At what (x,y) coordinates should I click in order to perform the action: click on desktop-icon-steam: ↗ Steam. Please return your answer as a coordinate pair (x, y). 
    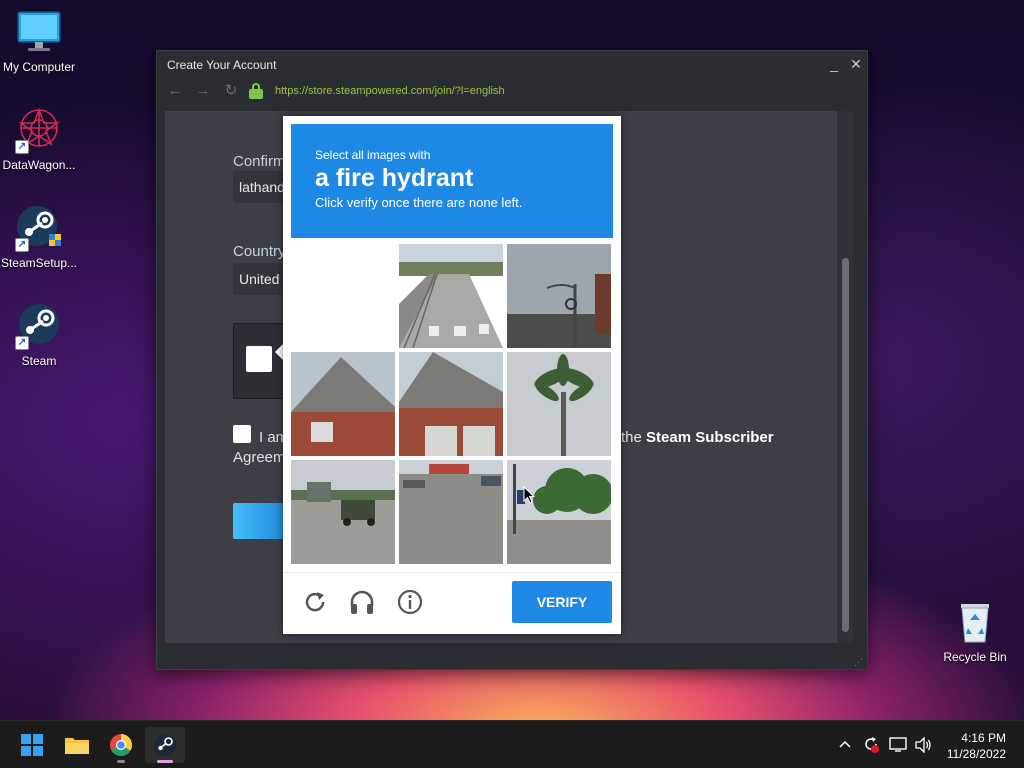
    Looking at the image, I should click on (39, 335).